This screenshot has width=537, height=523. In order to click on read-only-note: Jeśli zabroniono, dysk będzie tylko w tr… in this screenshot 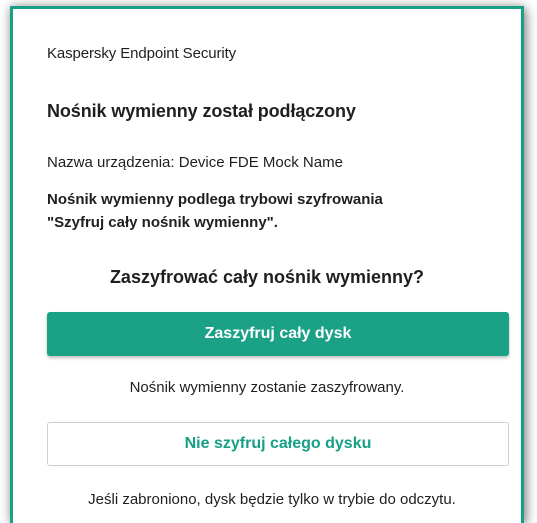, I will do `click(272, 499)`.